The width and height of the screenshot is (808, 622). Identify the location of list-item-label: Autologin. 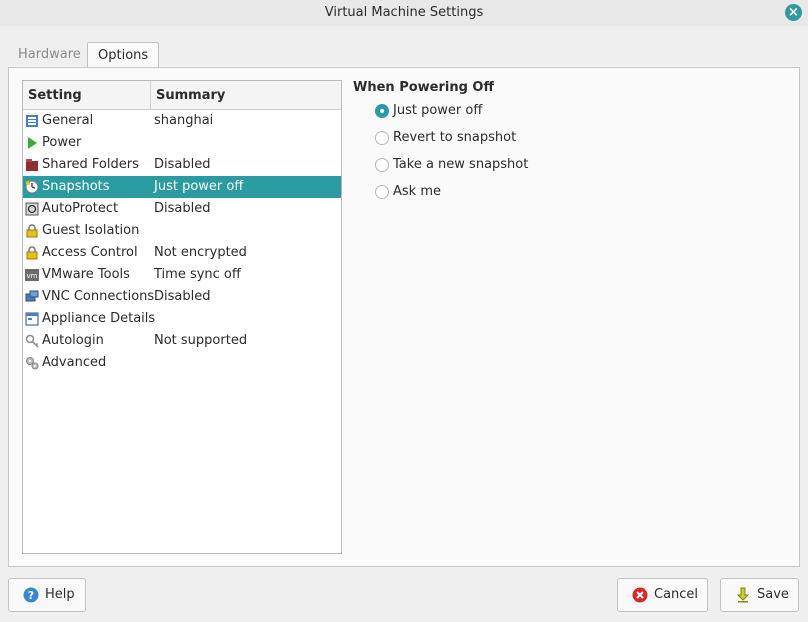
(73, 340).